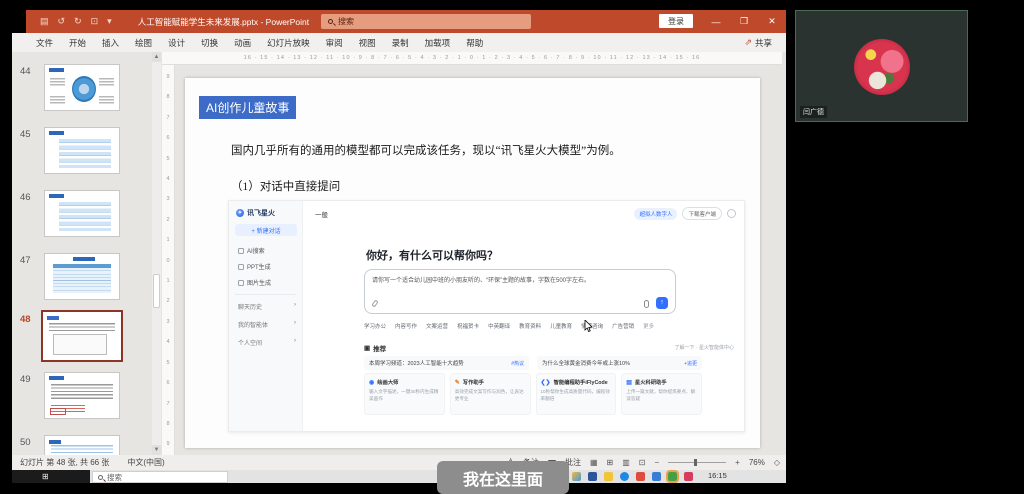 This screenshot has height=494, width=1024. Describe the element at coordinates (772, 21) in the screenshot. I see `close-icon: ✕` at that location.